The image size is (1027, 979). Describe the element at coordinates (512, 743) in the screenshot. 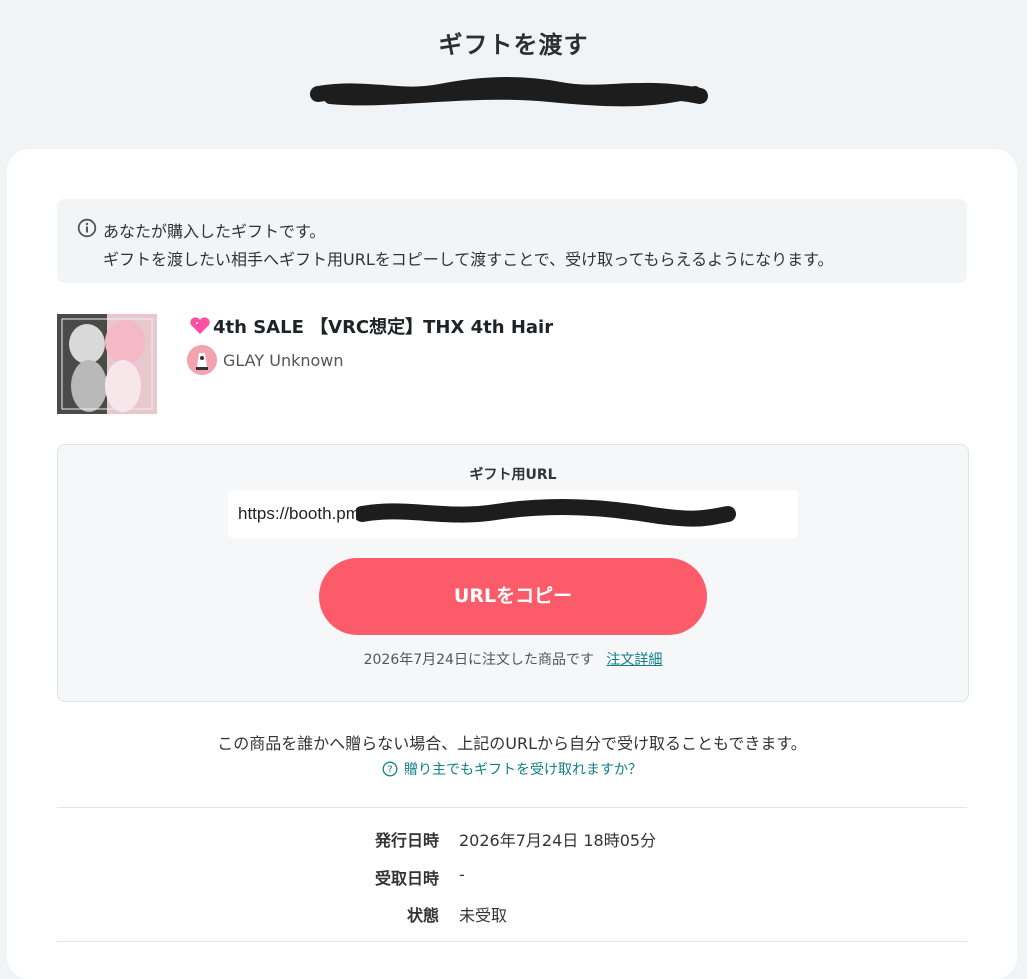

I see `self-receive-note: この商品を誰かへ贈らない場合、上記のURLから自分で受け取ることもできます。` at that location.